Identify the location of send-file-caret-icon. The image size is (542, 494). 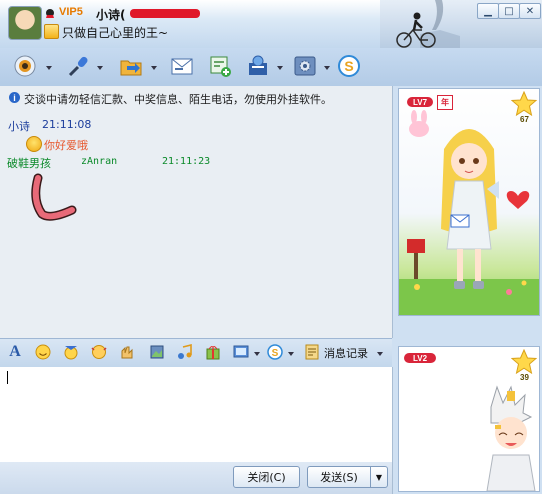
(154, 68).